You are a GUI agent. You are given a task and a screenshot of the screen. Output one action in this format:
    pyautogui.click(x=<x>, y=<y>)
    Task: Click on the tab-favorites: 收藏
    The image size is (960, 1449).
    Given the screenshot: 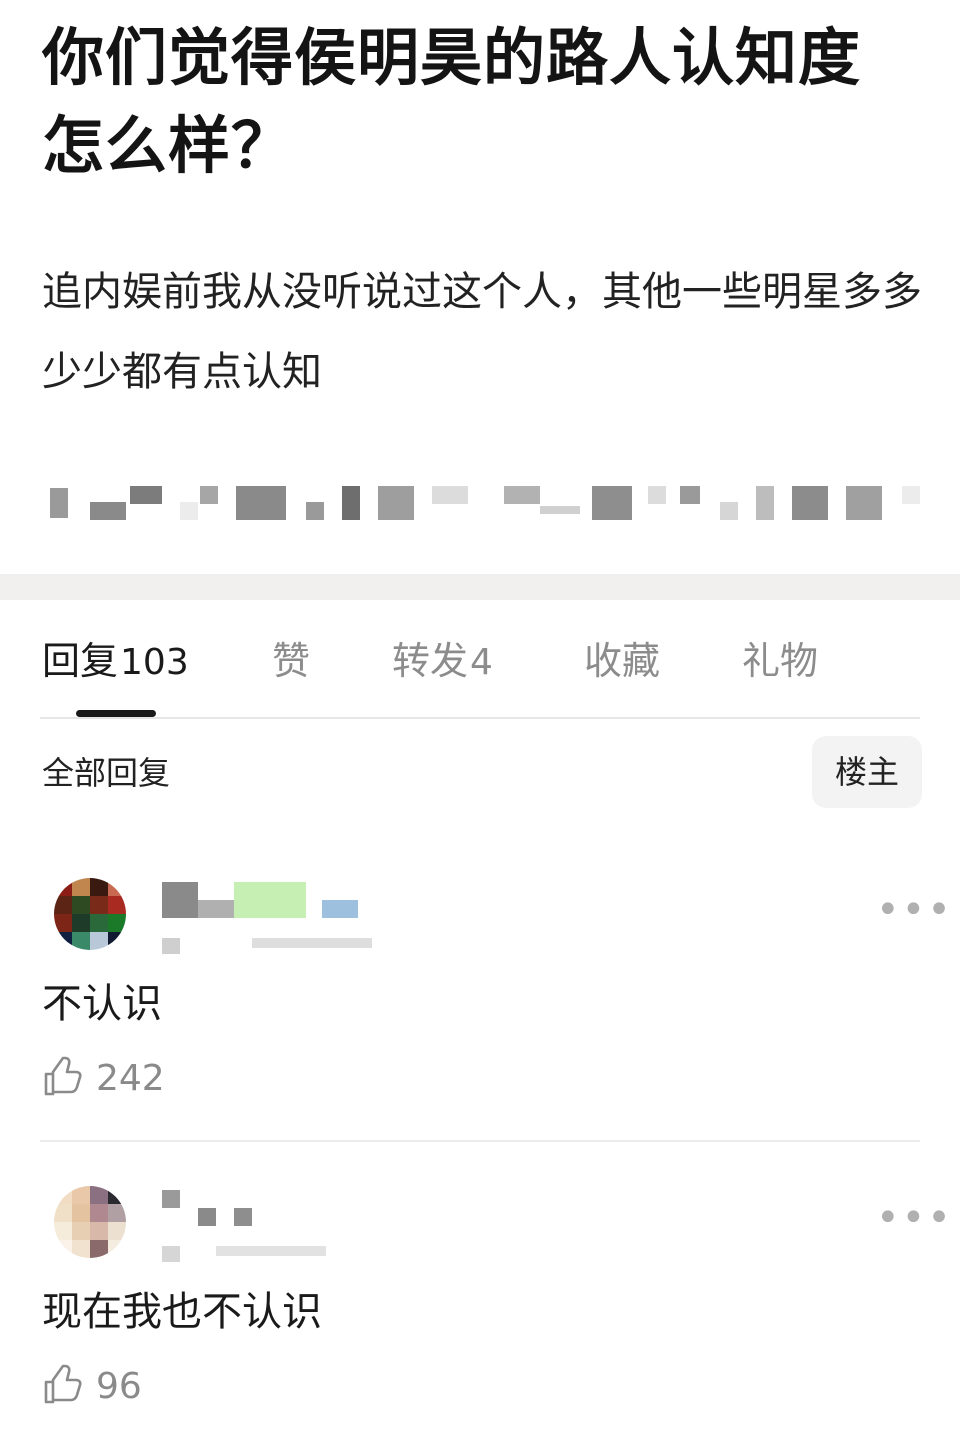 What is the action you would take?
    pyautogui.click(x=622, y=661)
    